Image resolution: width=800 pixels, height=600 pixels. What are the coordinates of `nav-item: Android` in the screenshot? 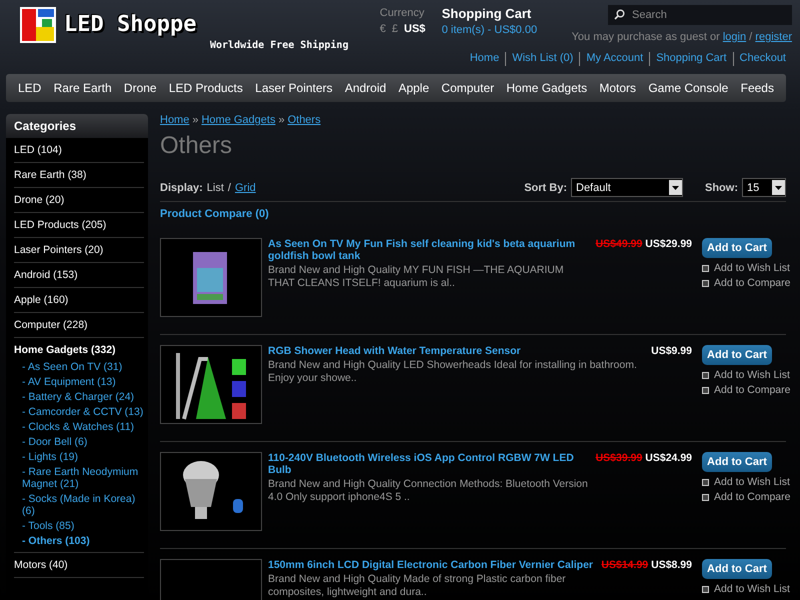 It's located at (365, 88).